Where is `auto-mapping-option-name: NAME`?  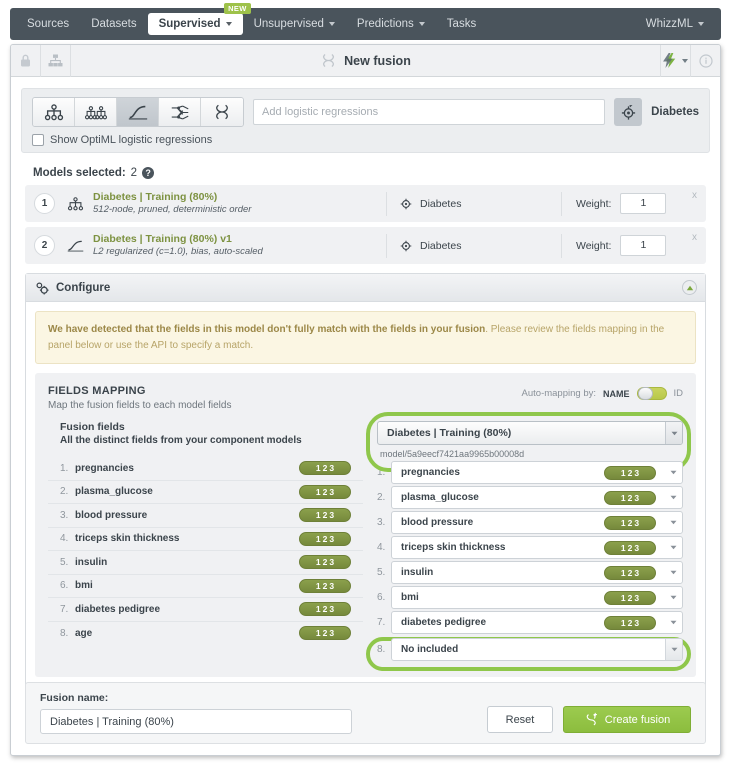
auto-mapping-option-name: NAME is located at coordinates (616, 394).